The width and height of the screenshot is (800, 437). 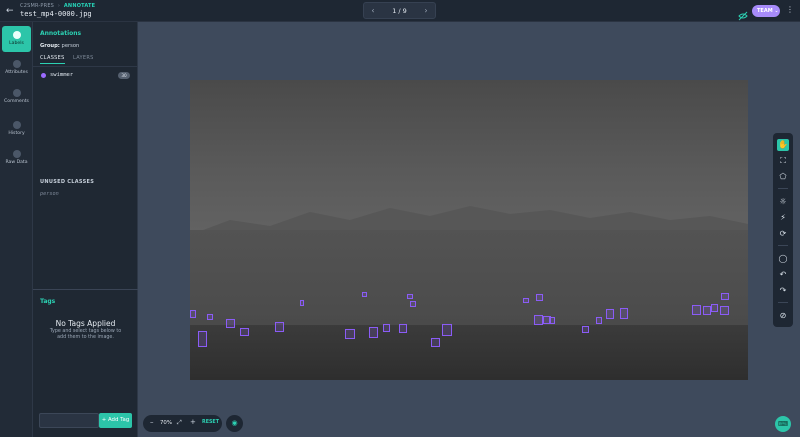 I want to click on polygon-icon: ⬠, so click(x=783, y=177).